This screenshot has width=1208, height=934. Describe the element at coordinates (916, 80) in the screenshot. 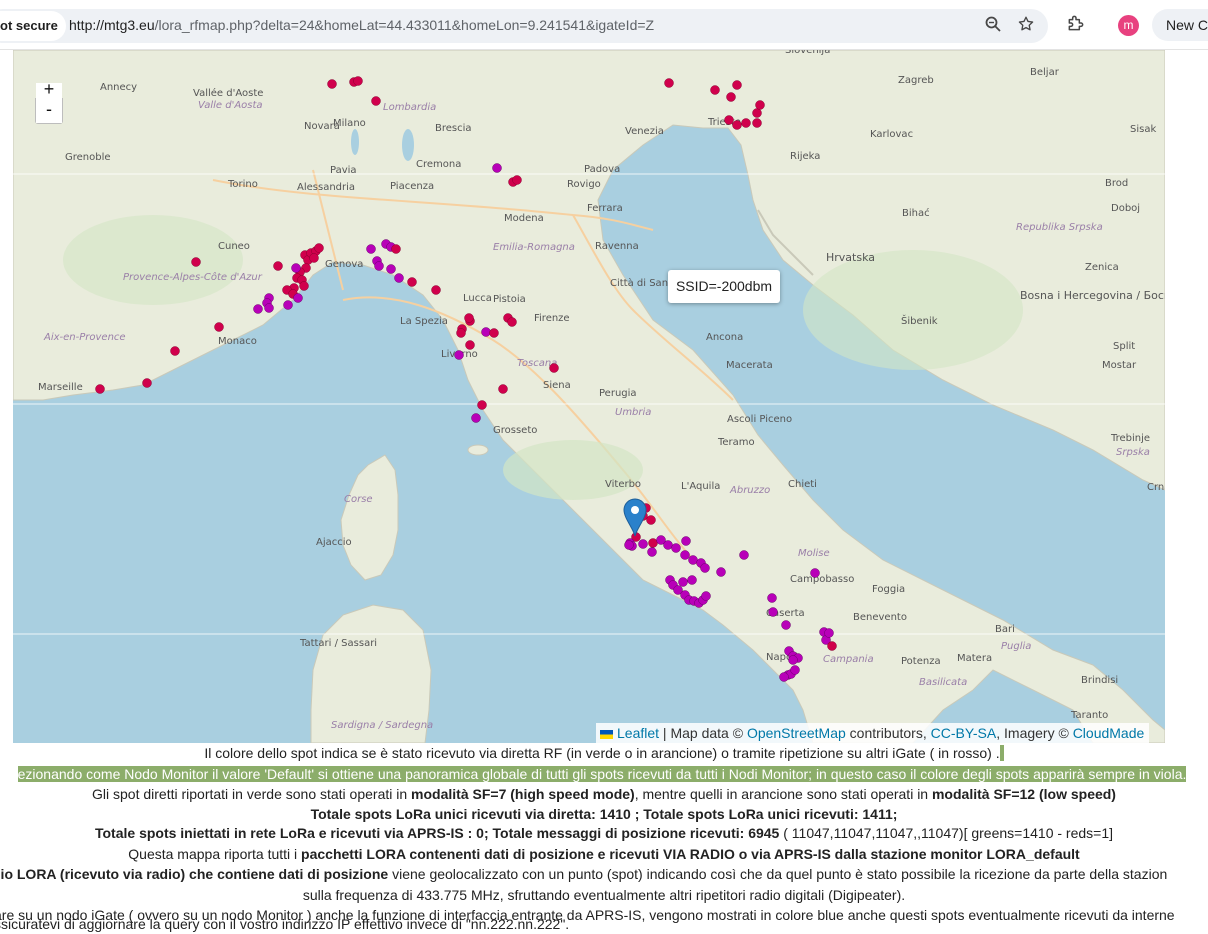

I see `place-label: Zagreb` at that location.